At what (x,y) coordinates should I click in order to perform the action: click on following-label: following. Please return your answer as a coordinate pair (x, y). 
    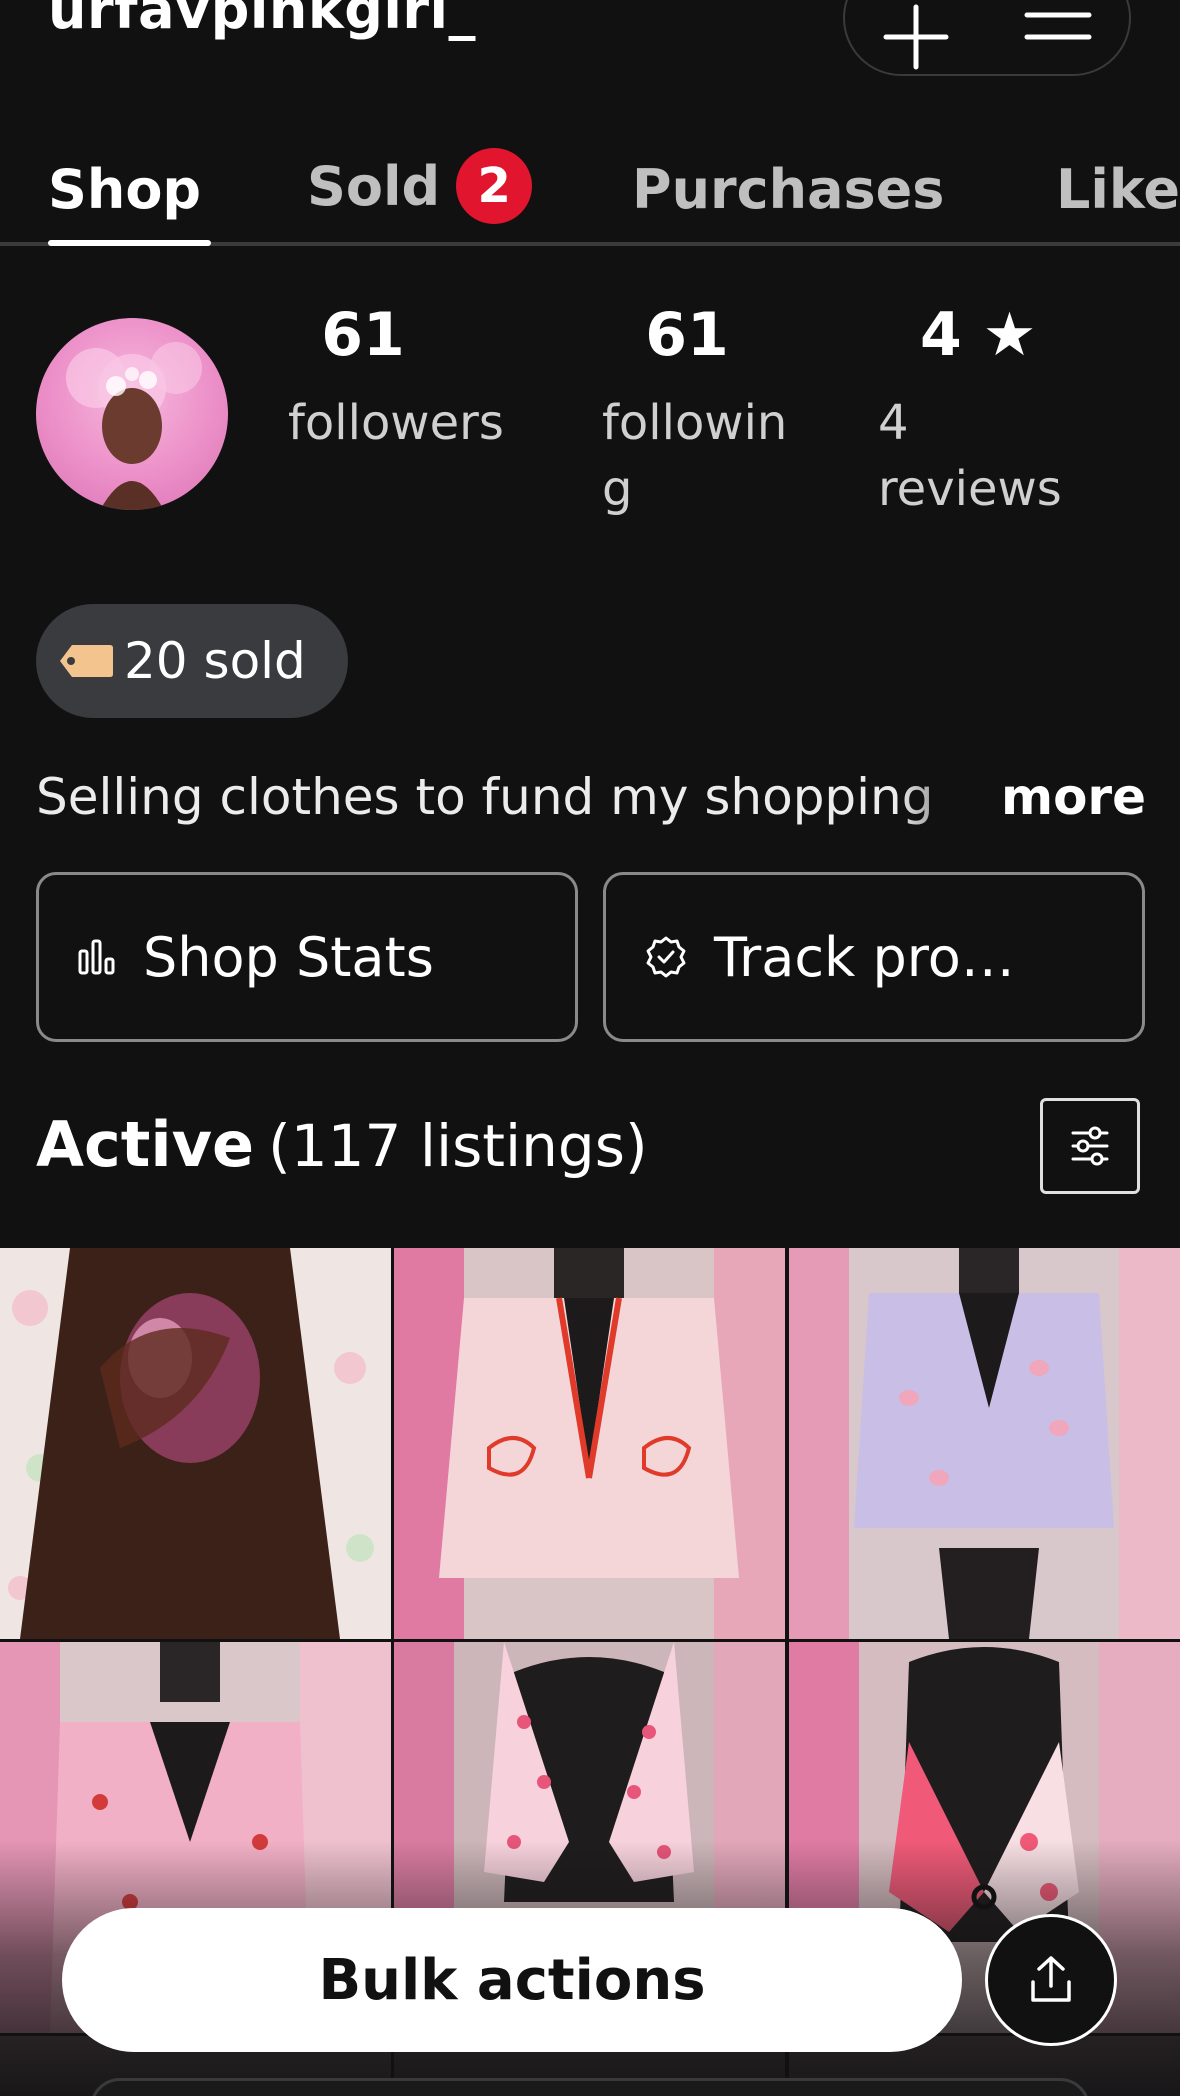
    Looking at the image, I should click on (695, 456).